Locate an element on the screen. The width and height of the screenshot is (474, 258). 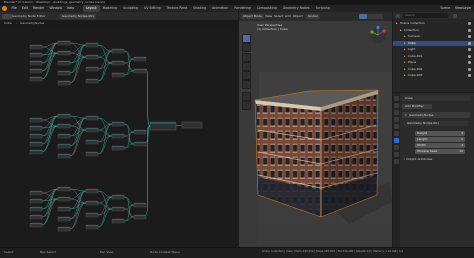
menu-help: Help is located at coordinates (70, 8).